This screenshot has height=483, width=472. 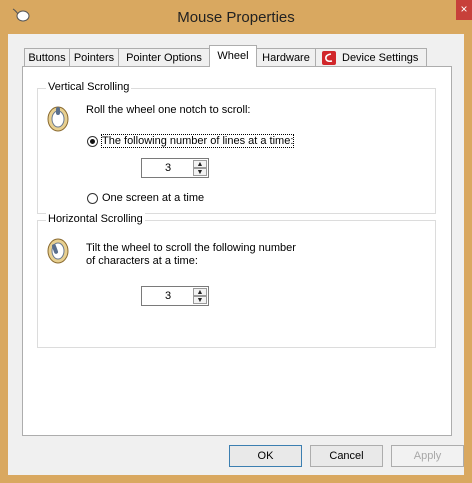 I want to click on chars-spinner: 3 ▲ ▼, so click(x=175, y=296).